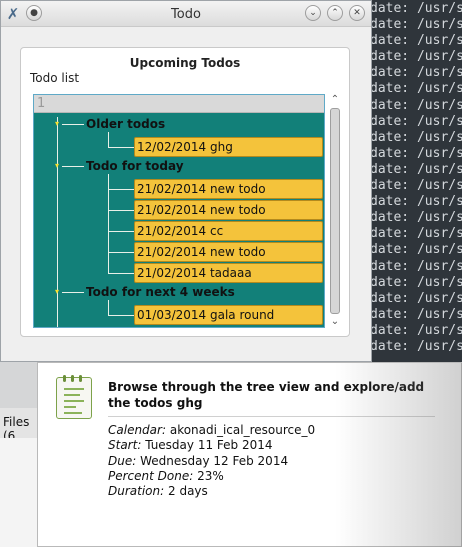  Describe the element at coordinates (160, 292) in the screenshot. I see `tree-group-label: Todo for next 4 weeks` at that location.